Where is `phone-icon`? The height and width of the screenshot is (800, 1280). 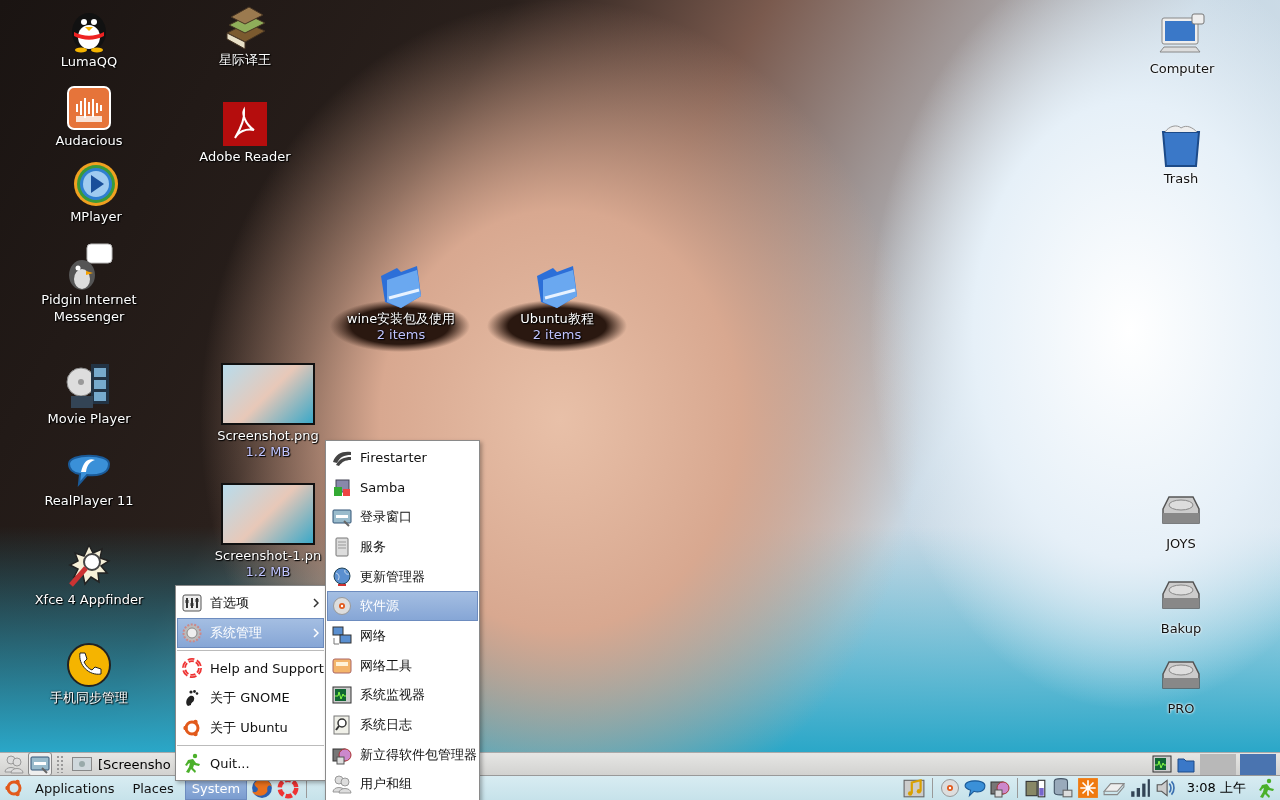 phone-icon is located at coordinates (89, 665).